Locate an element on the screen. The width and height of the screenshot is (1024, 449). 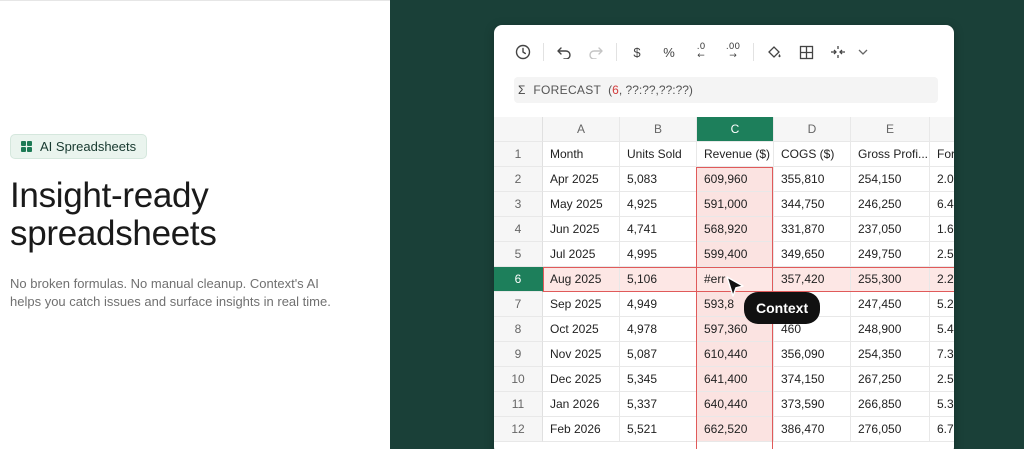
row-header: 2 is located at coordinates (518, 179).